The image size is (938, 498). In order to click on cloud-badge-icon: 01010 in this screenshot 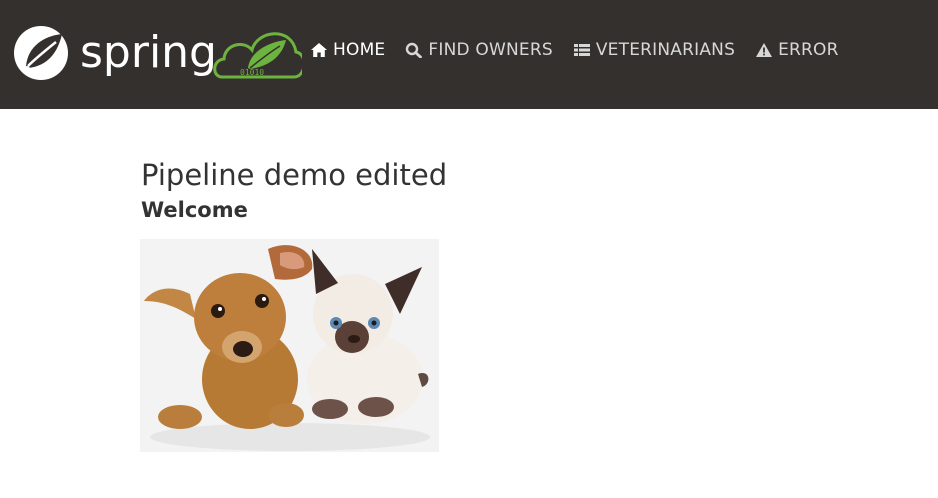, I will do `click(257, 55)`.